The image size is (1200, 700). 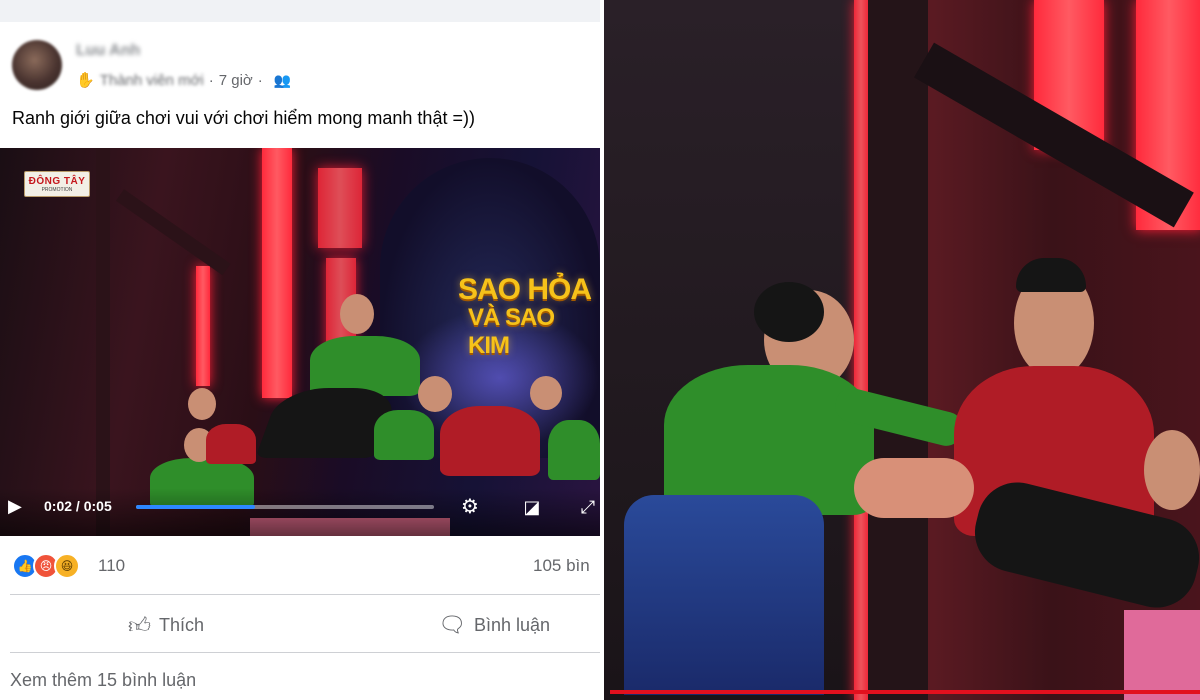 I want to click on fullscreen-icon: ⤢, so click(x=588, y=507).